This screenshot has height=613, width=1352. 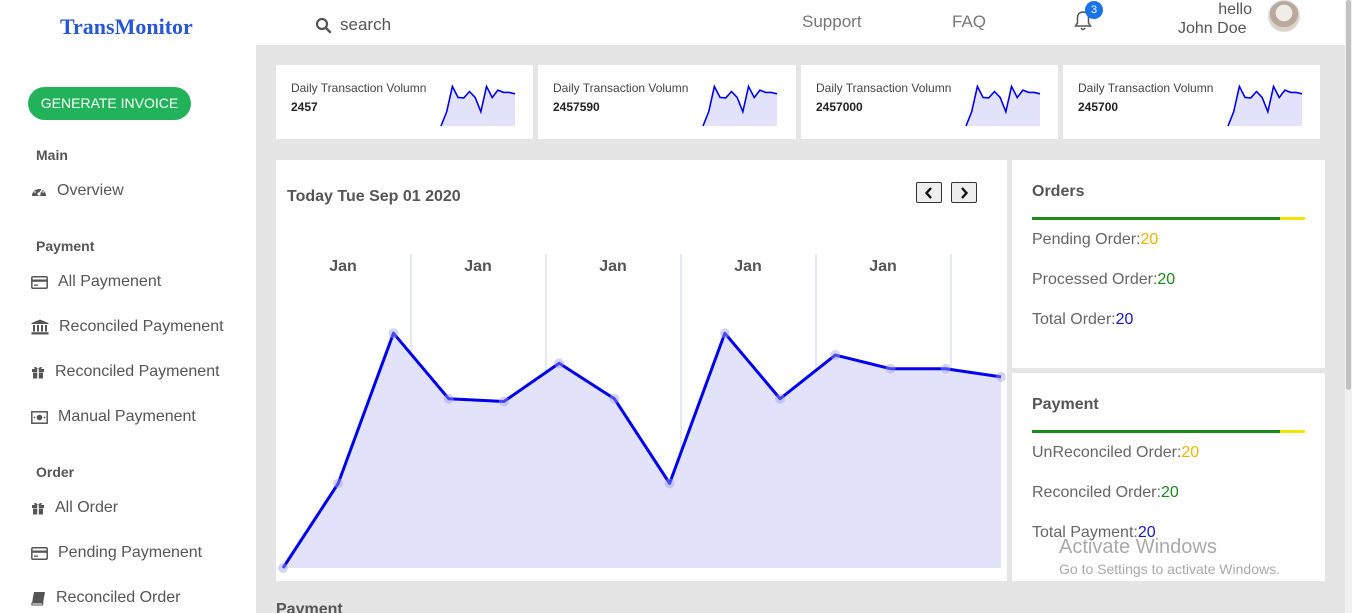 What do you see at coordinates (90, 190) in the screenshot?
I see `sidebar-item-label: Overview` at bounding box center [90, 190].